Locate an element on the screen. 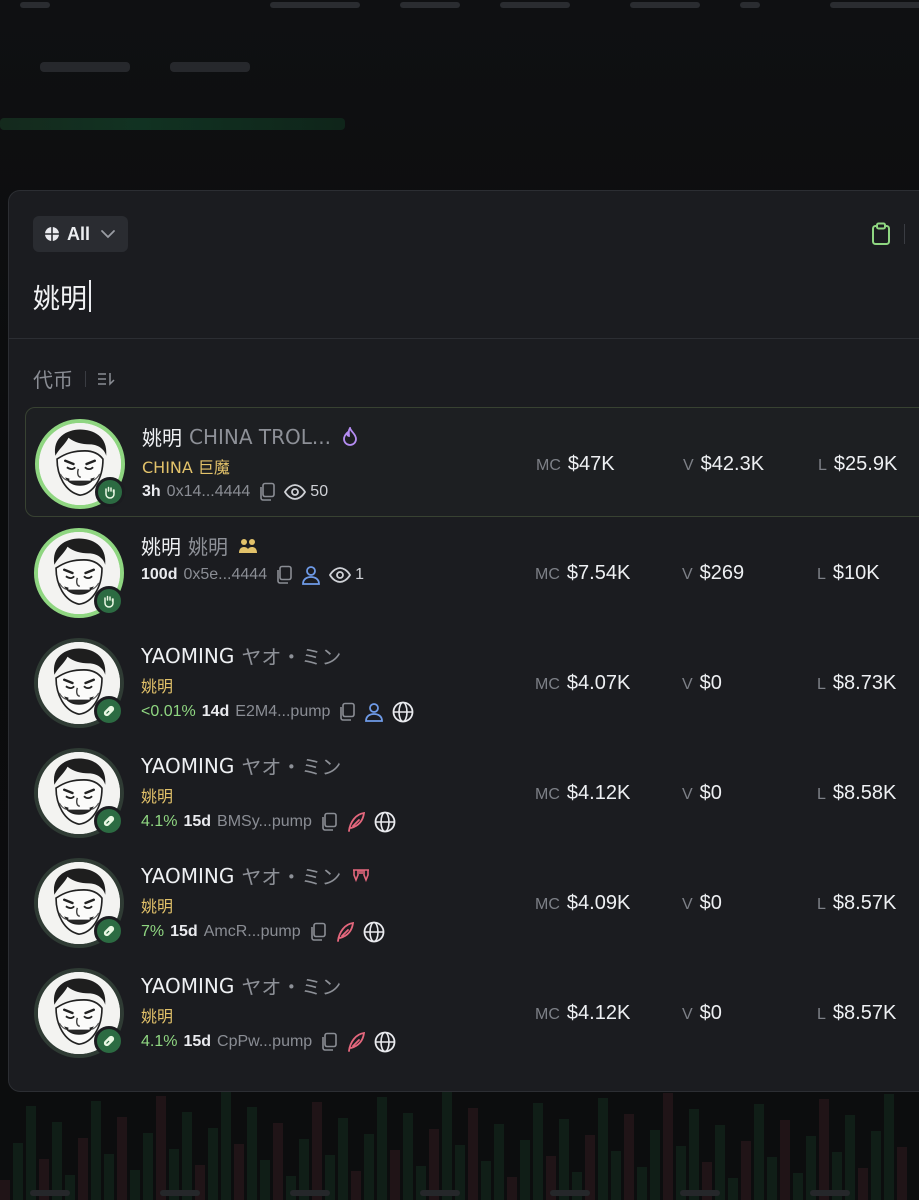 This screenshot has height=1200, width=919. token-address: AmcR...pump is located at coordinates (252, 931).